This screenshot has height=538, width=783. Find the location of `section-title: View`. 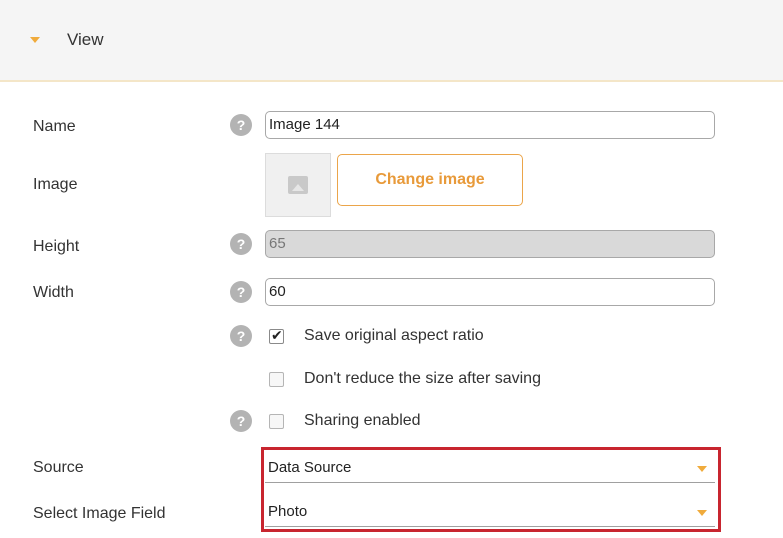

section-title: View is located at coordinates (85, 39).